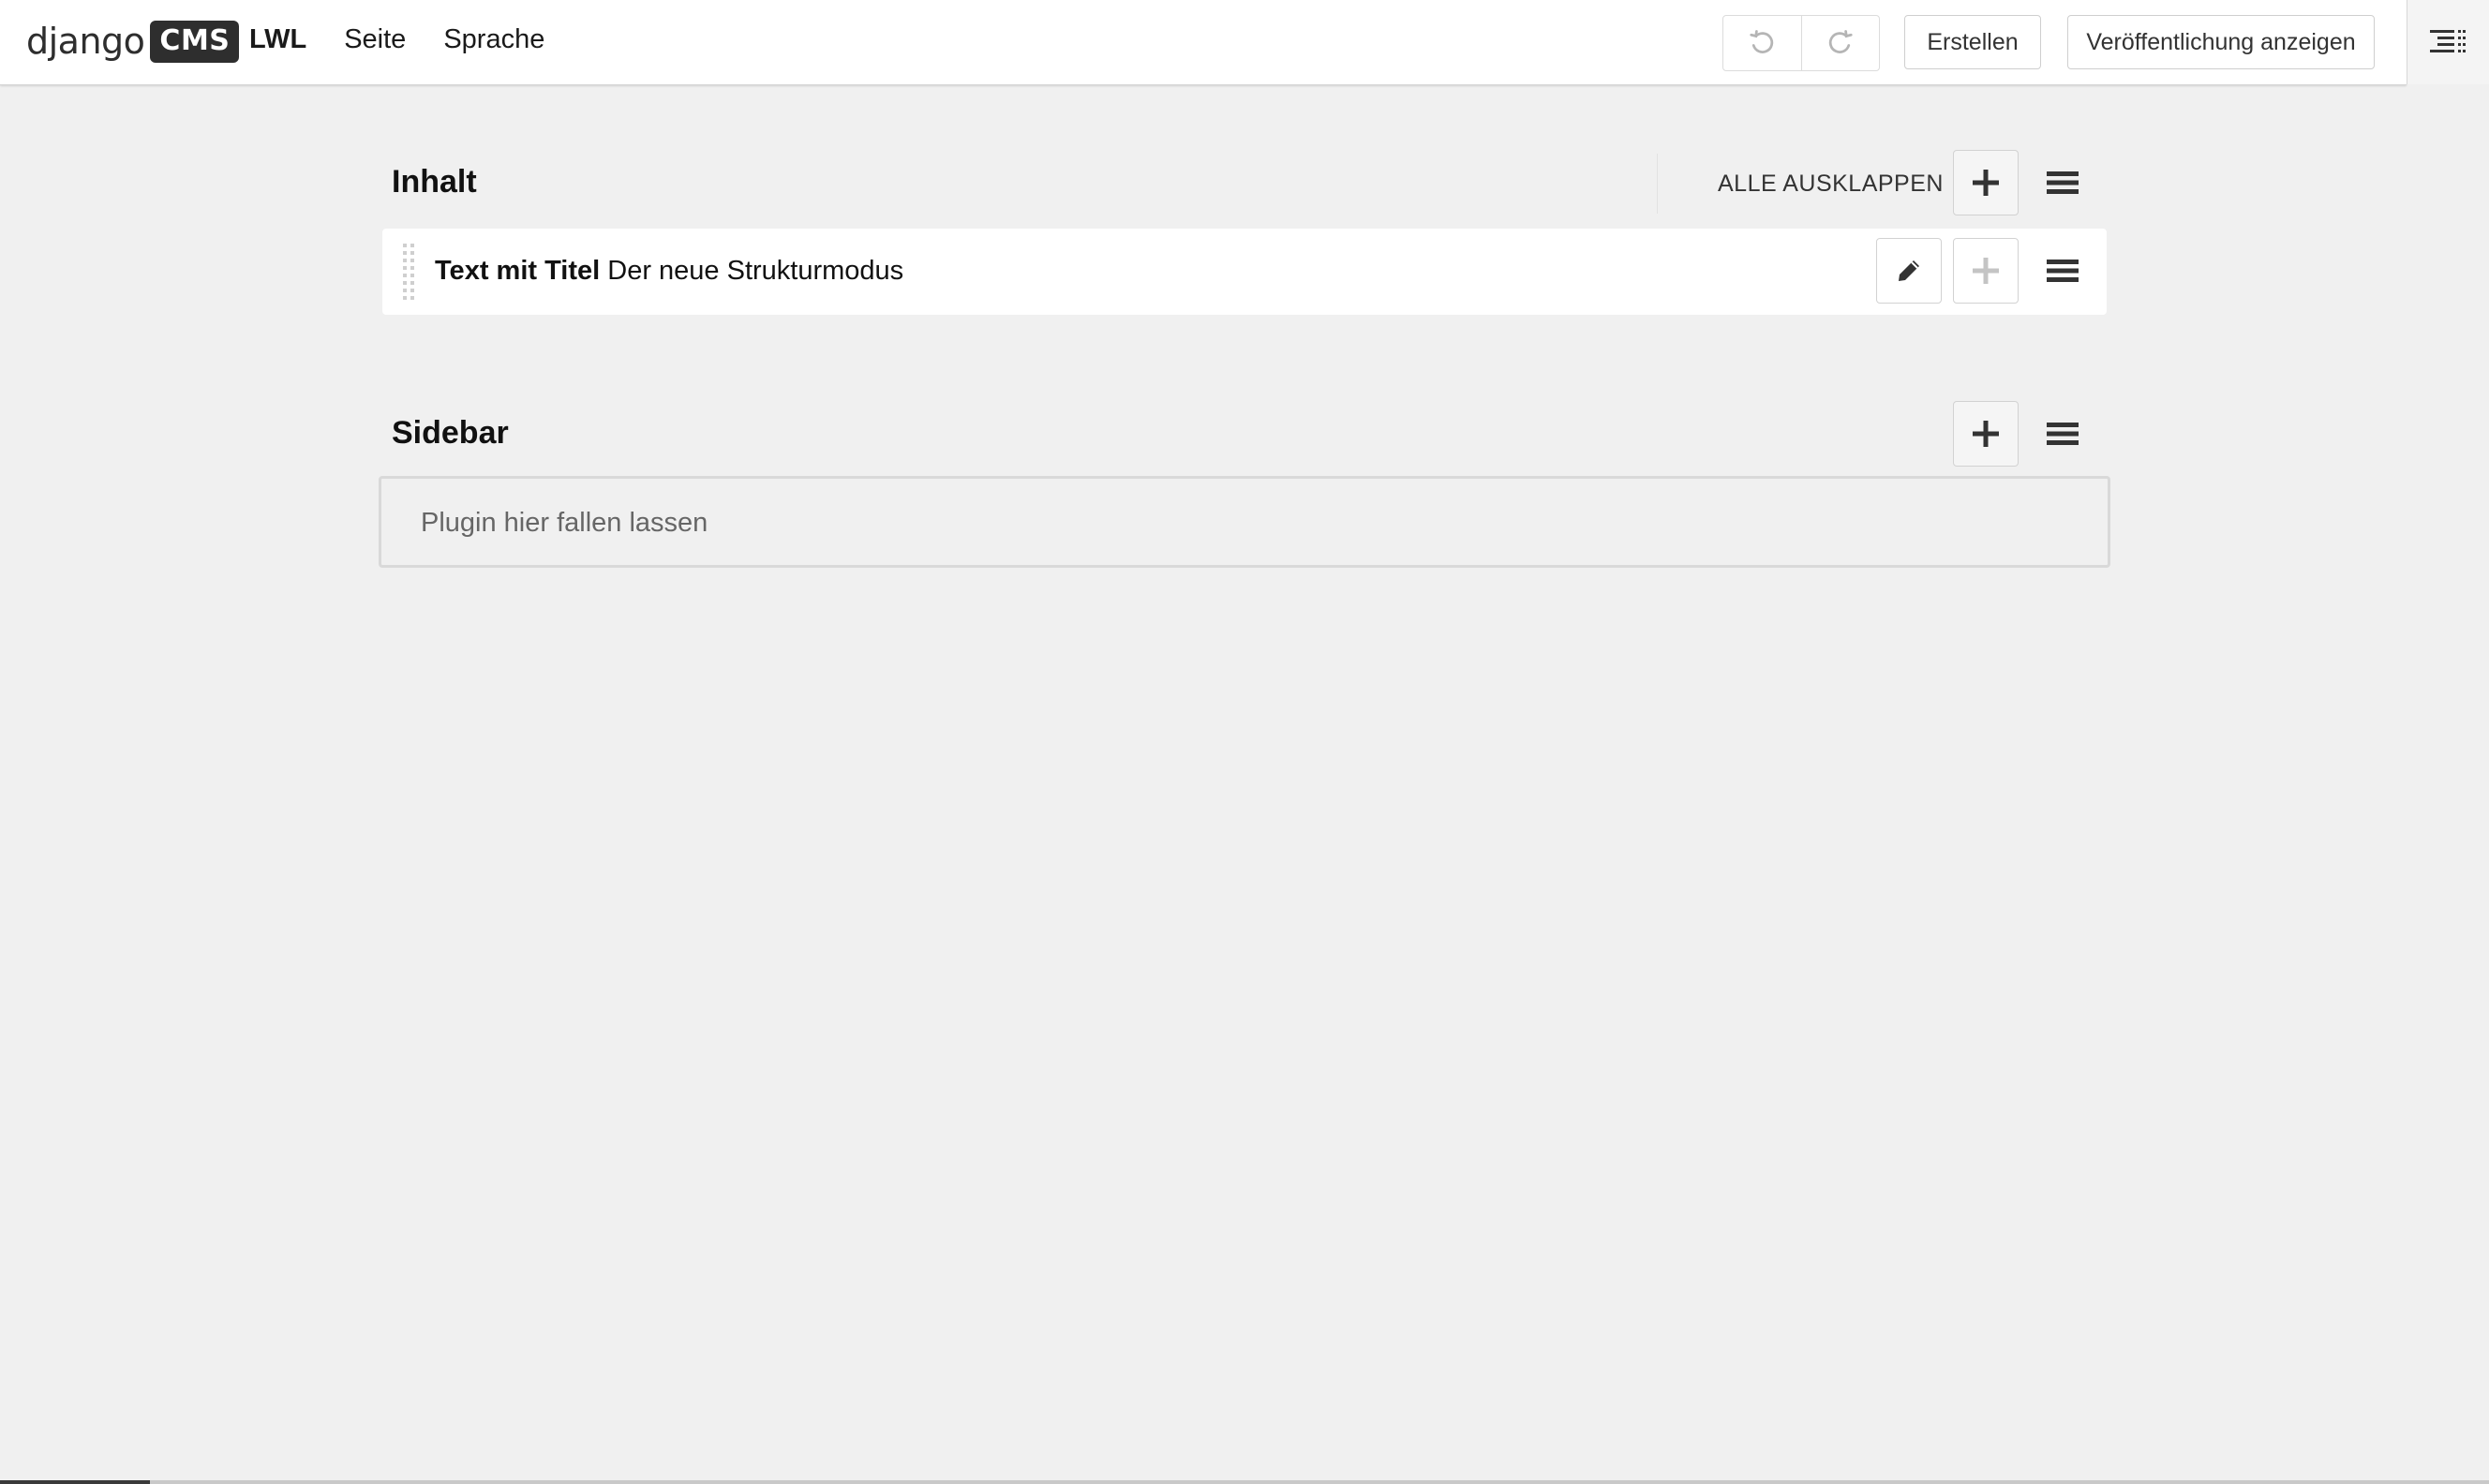  Describe the element at coordinates (2221, 42) in the screenshot. I see `view-published-button: Veröffentlichung anzeigen` at that location.